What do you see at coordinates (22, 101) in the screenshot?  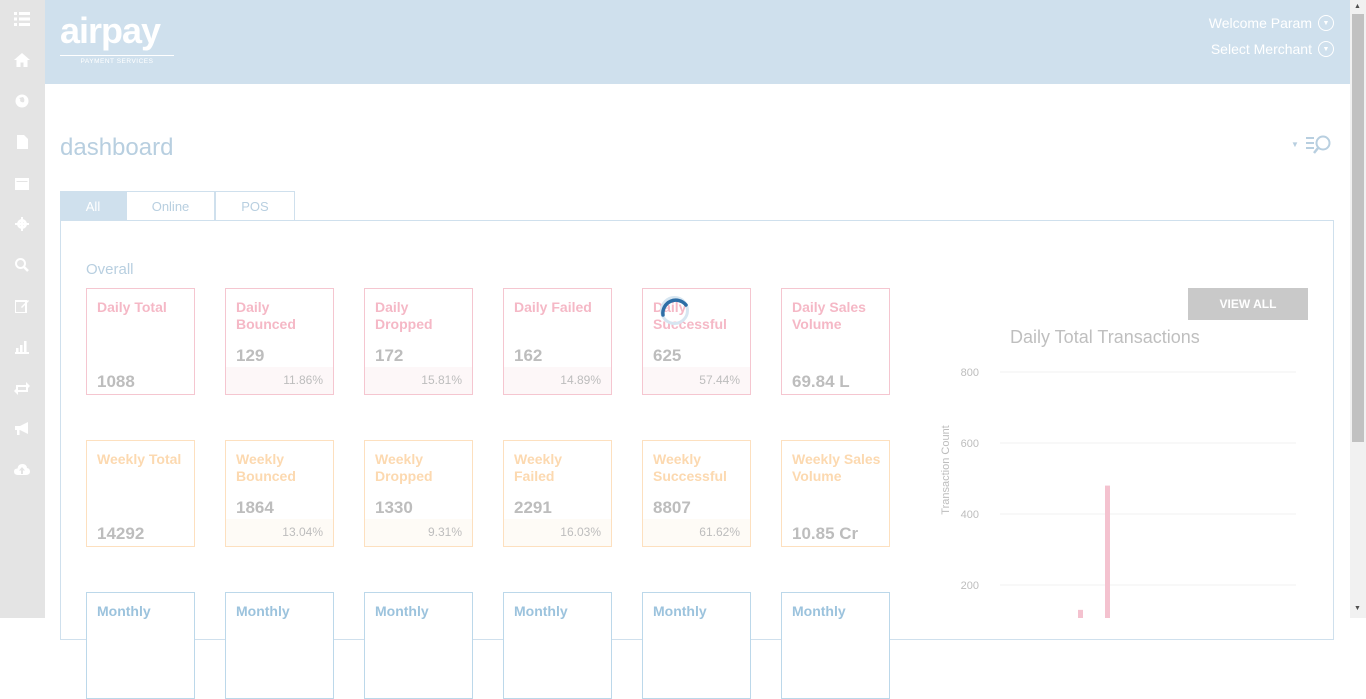 I see `globe-icon` at bounding box center [22, 101].